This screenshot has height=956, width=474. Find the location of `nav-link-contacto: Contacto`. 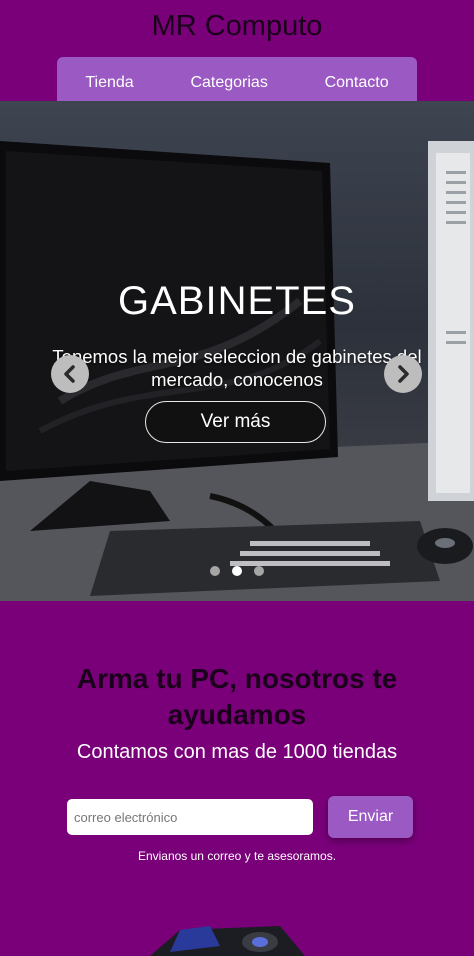

nav-link-contacto: Contacto is located at coordinates (357, 79).